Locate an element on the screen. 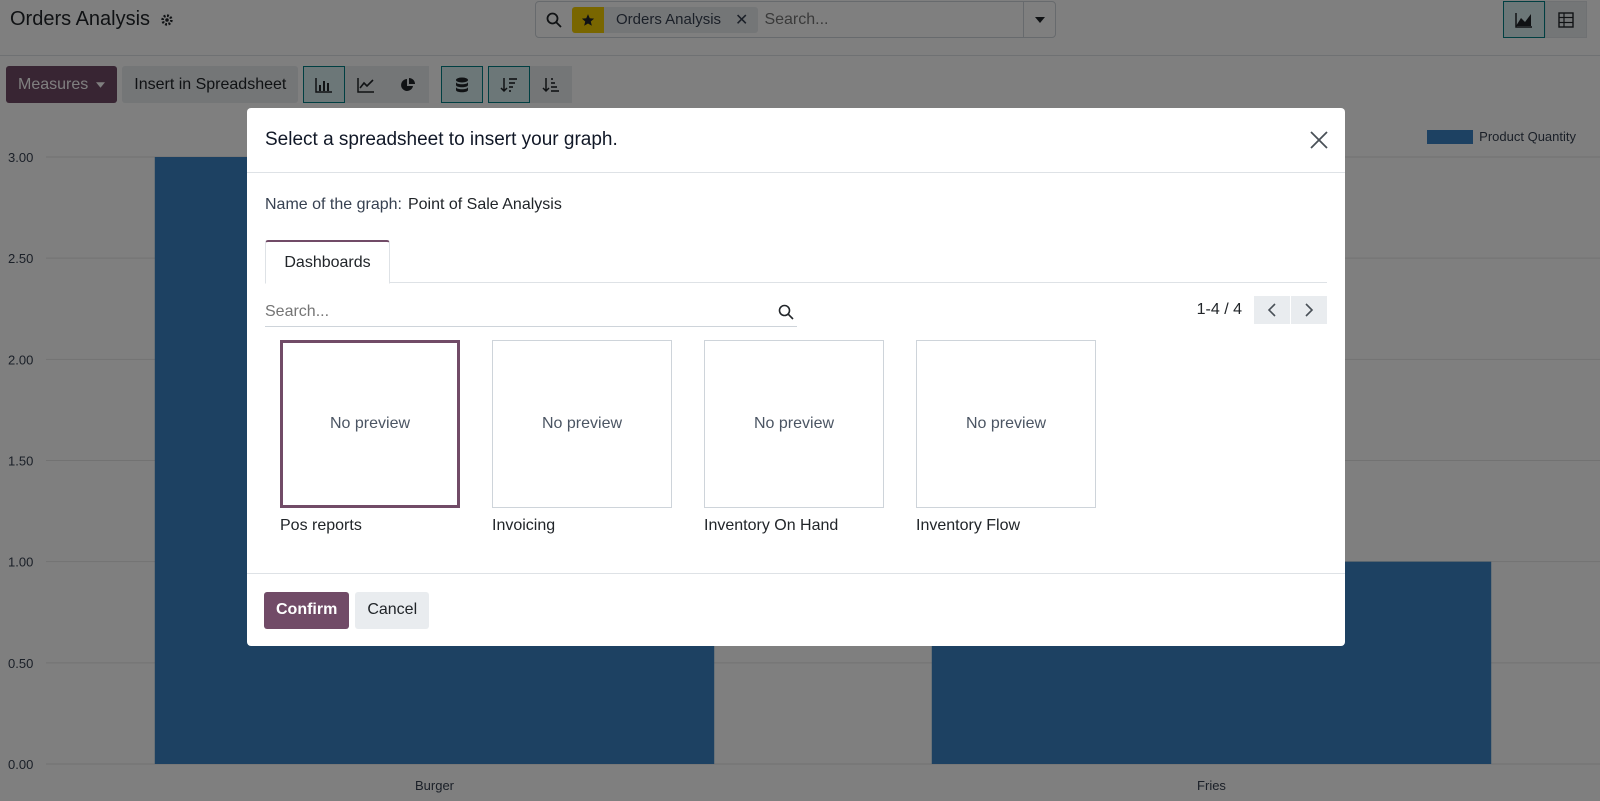  chevron-right-icon is located at coordinates (1309, 310).